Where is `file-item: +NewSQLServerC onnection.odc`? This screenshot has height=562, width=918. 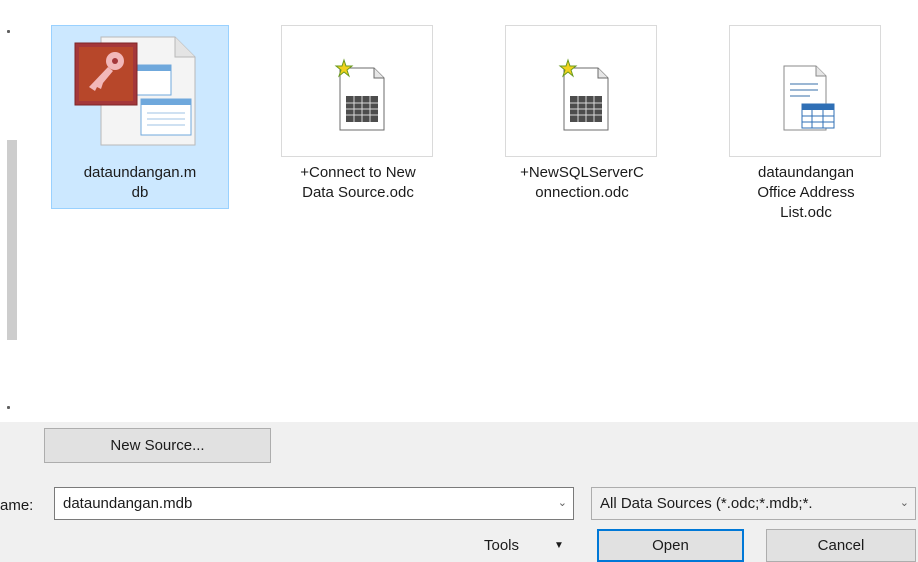 file-item: +NewSQLServerC onnection.odc is located at coordinates (582, 120).